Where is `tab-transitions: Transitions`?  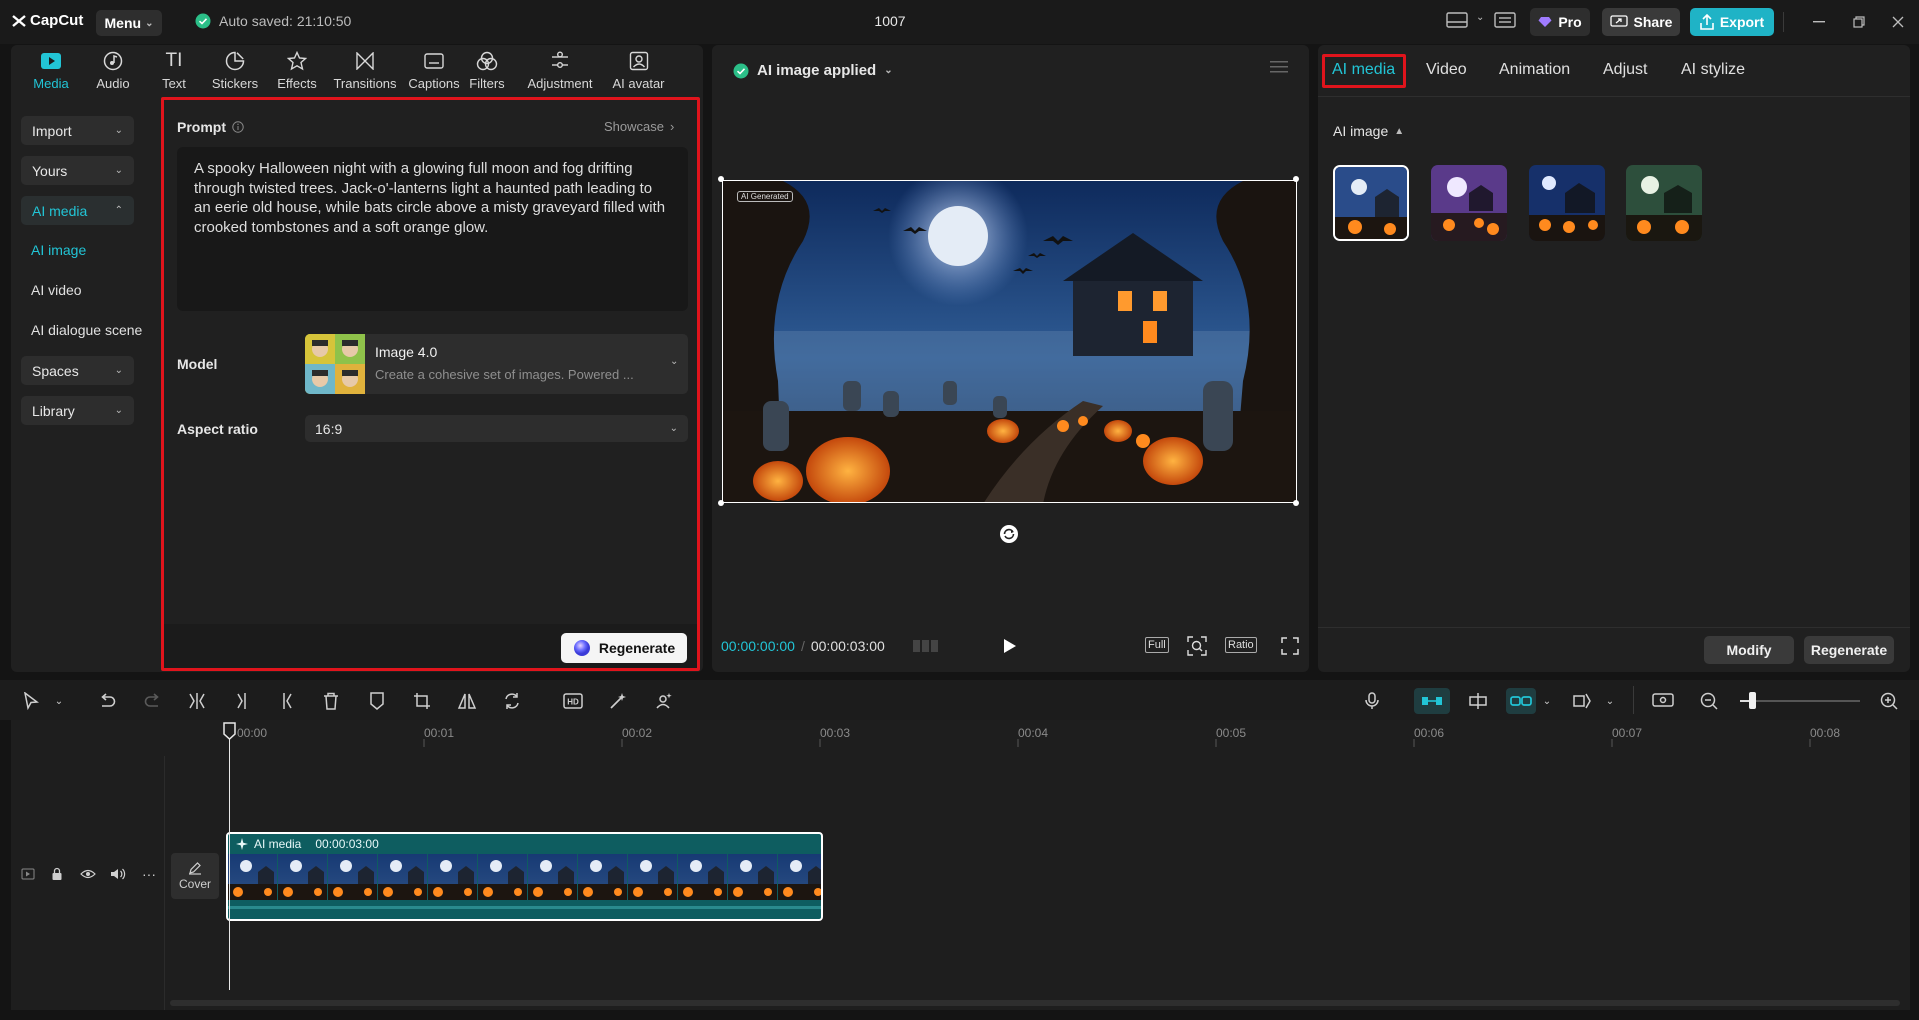 tab-transitions: Transitions is located at coordinates (365, 70).